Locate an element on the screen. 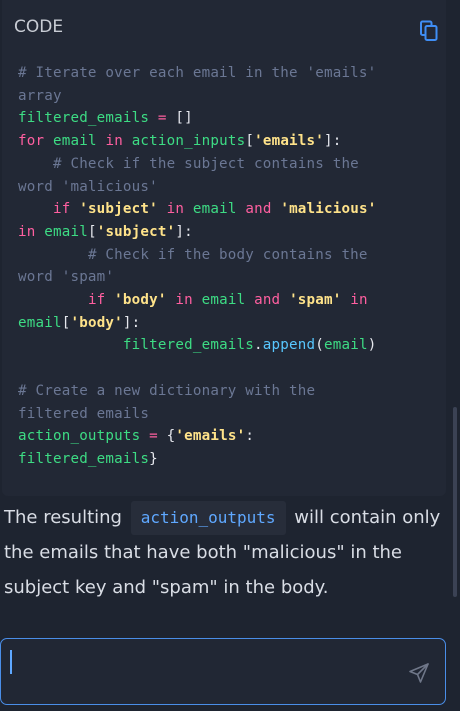 The height and width of the screenshot is (711, 460). code-line: # Create a new dictionary with the is located at coordinates (197, 391).